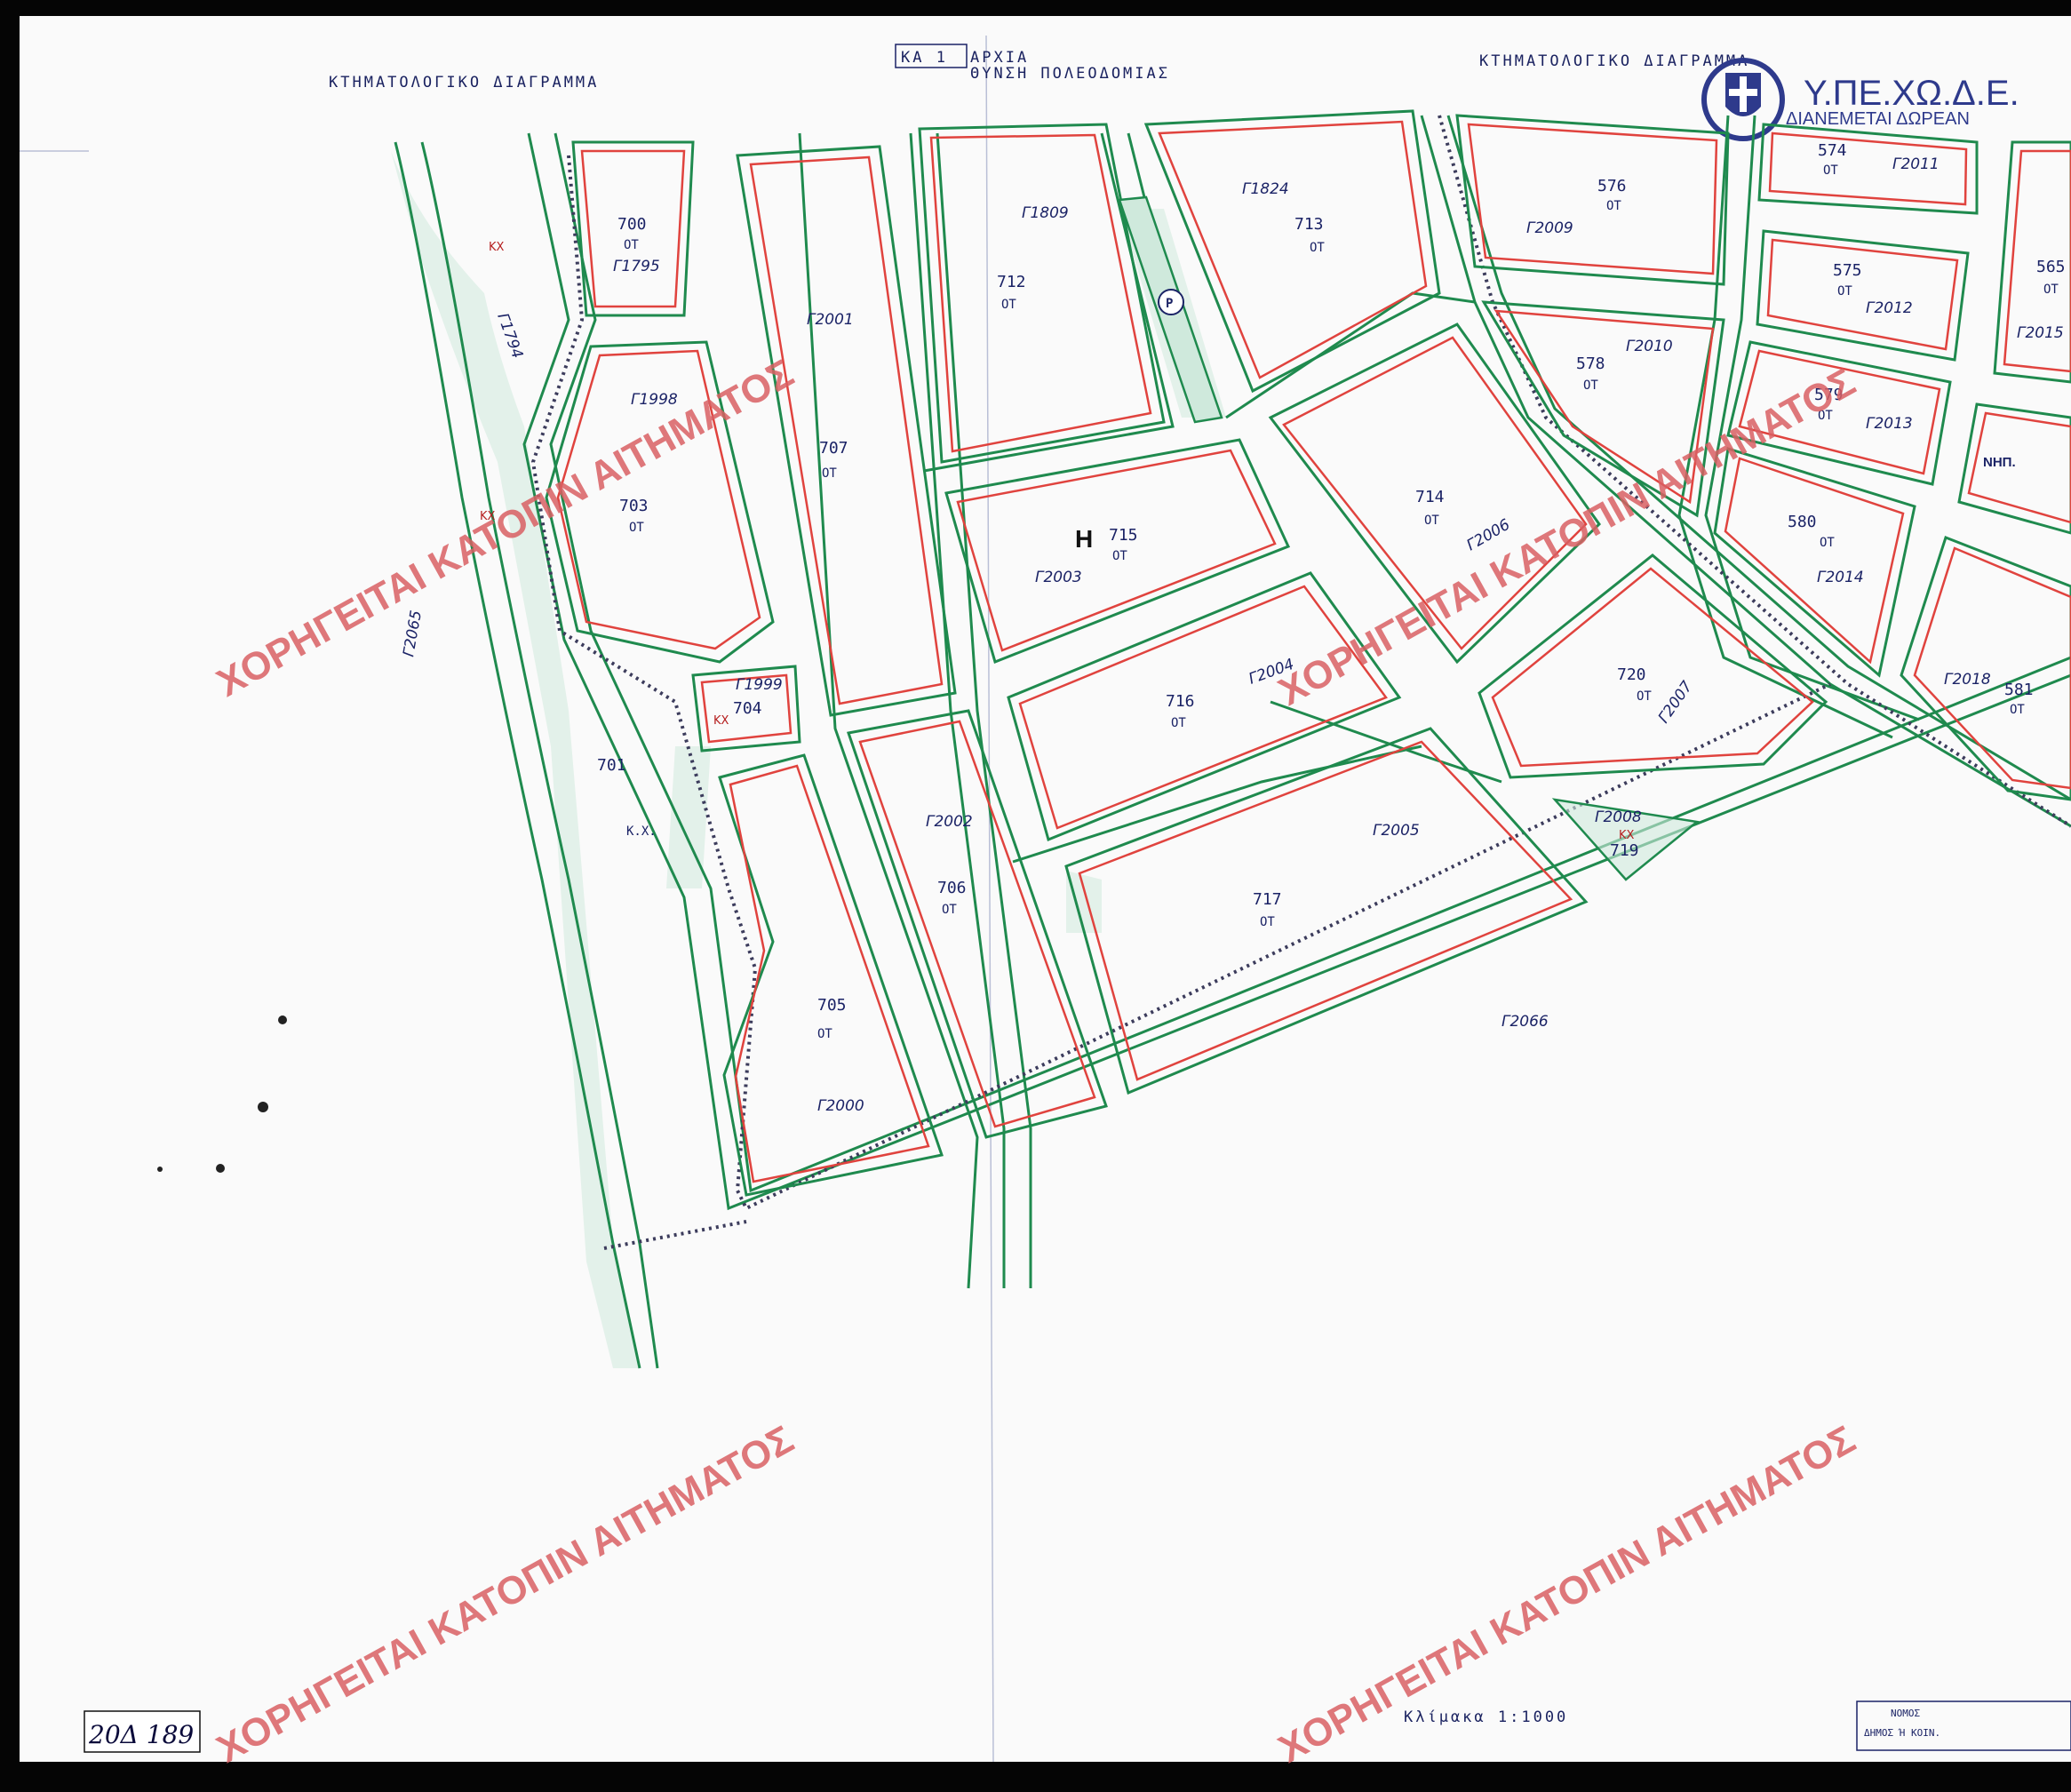  I want to click on block-number: 704, so click(748, 708).